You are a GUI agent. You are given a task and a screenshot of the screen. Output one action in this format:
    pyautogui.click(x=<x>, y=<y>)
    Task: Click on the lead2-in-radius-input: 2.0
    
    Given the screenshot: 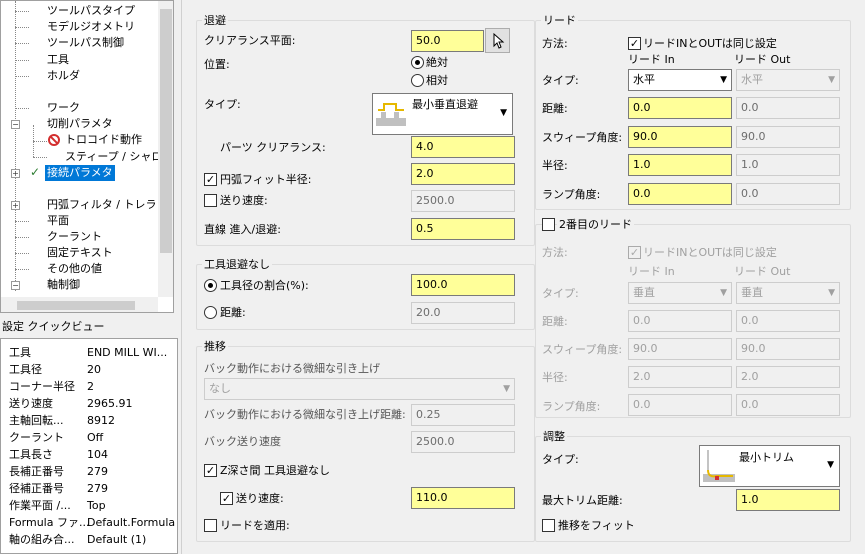 What is the action you would take?
    pyautogui.click(x=680, y=377)
    